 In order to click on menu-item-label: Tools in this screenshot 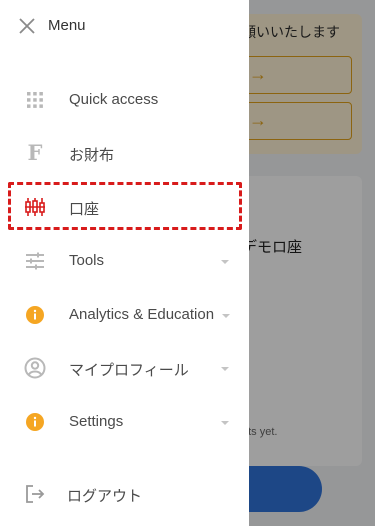, I will do `click(87, 260)`.